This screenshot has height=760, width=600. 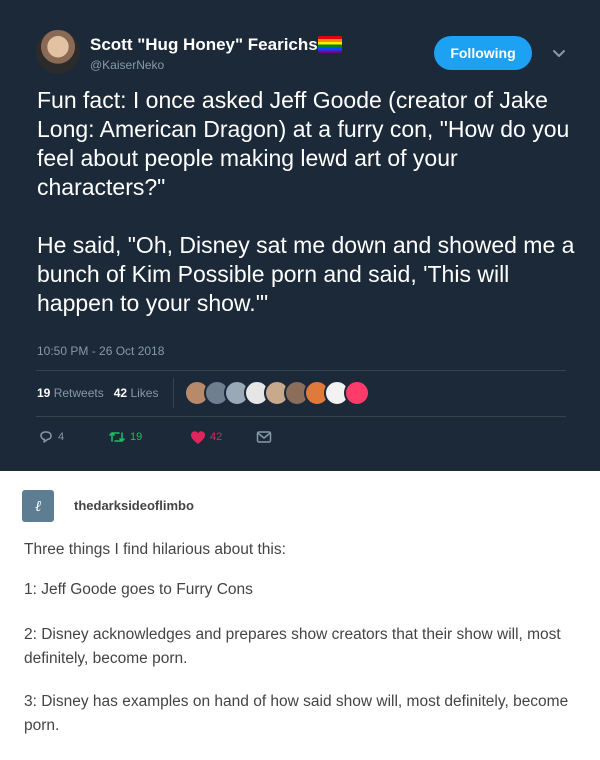 I want to click on user-handle: @KaiserNeko, so click(x=127, y=65).